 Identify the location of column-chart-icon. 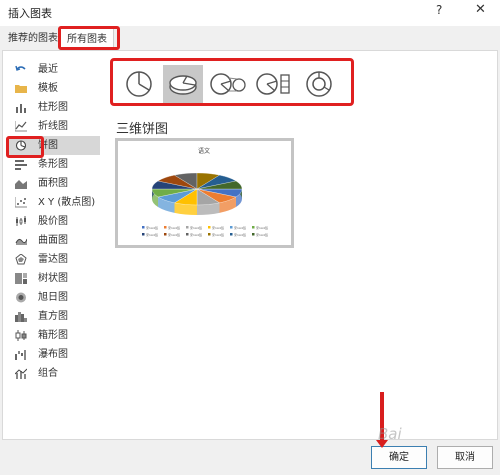
(21, 107).